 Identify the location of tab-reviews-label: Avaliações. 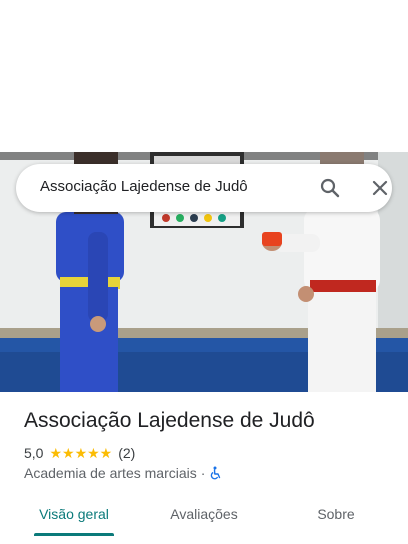
(204, 514).